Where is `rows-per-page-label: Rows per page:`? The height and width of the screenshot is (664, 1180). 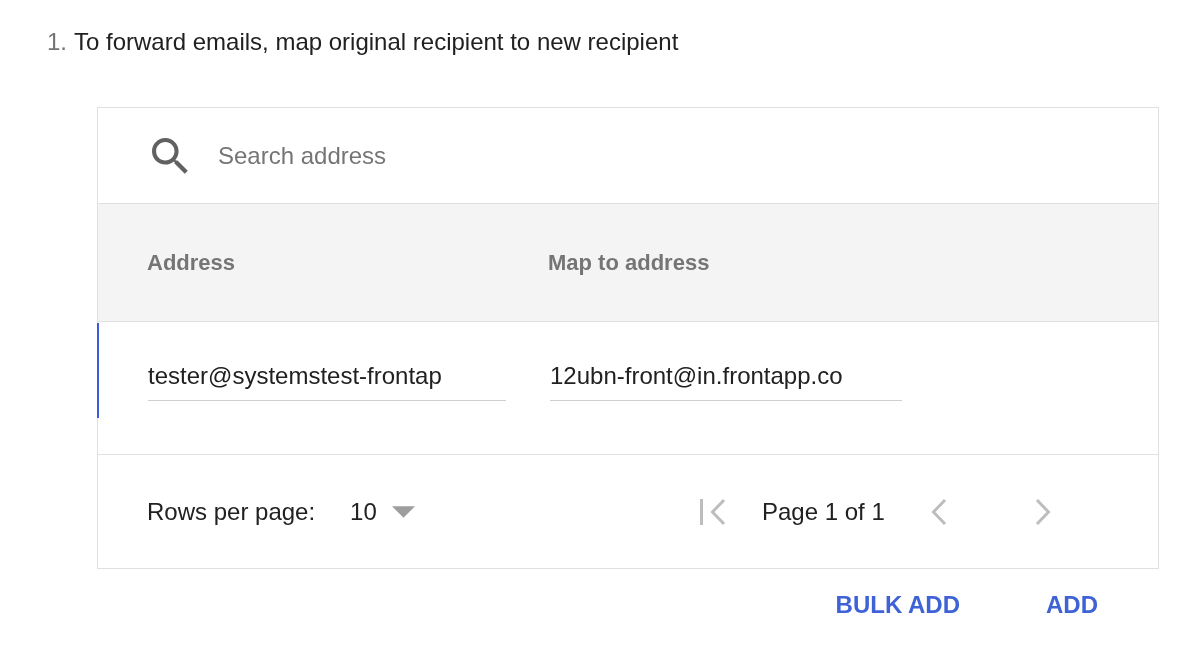
rows-per-page-label: Rows per page: is located at coordinates (231, 511).